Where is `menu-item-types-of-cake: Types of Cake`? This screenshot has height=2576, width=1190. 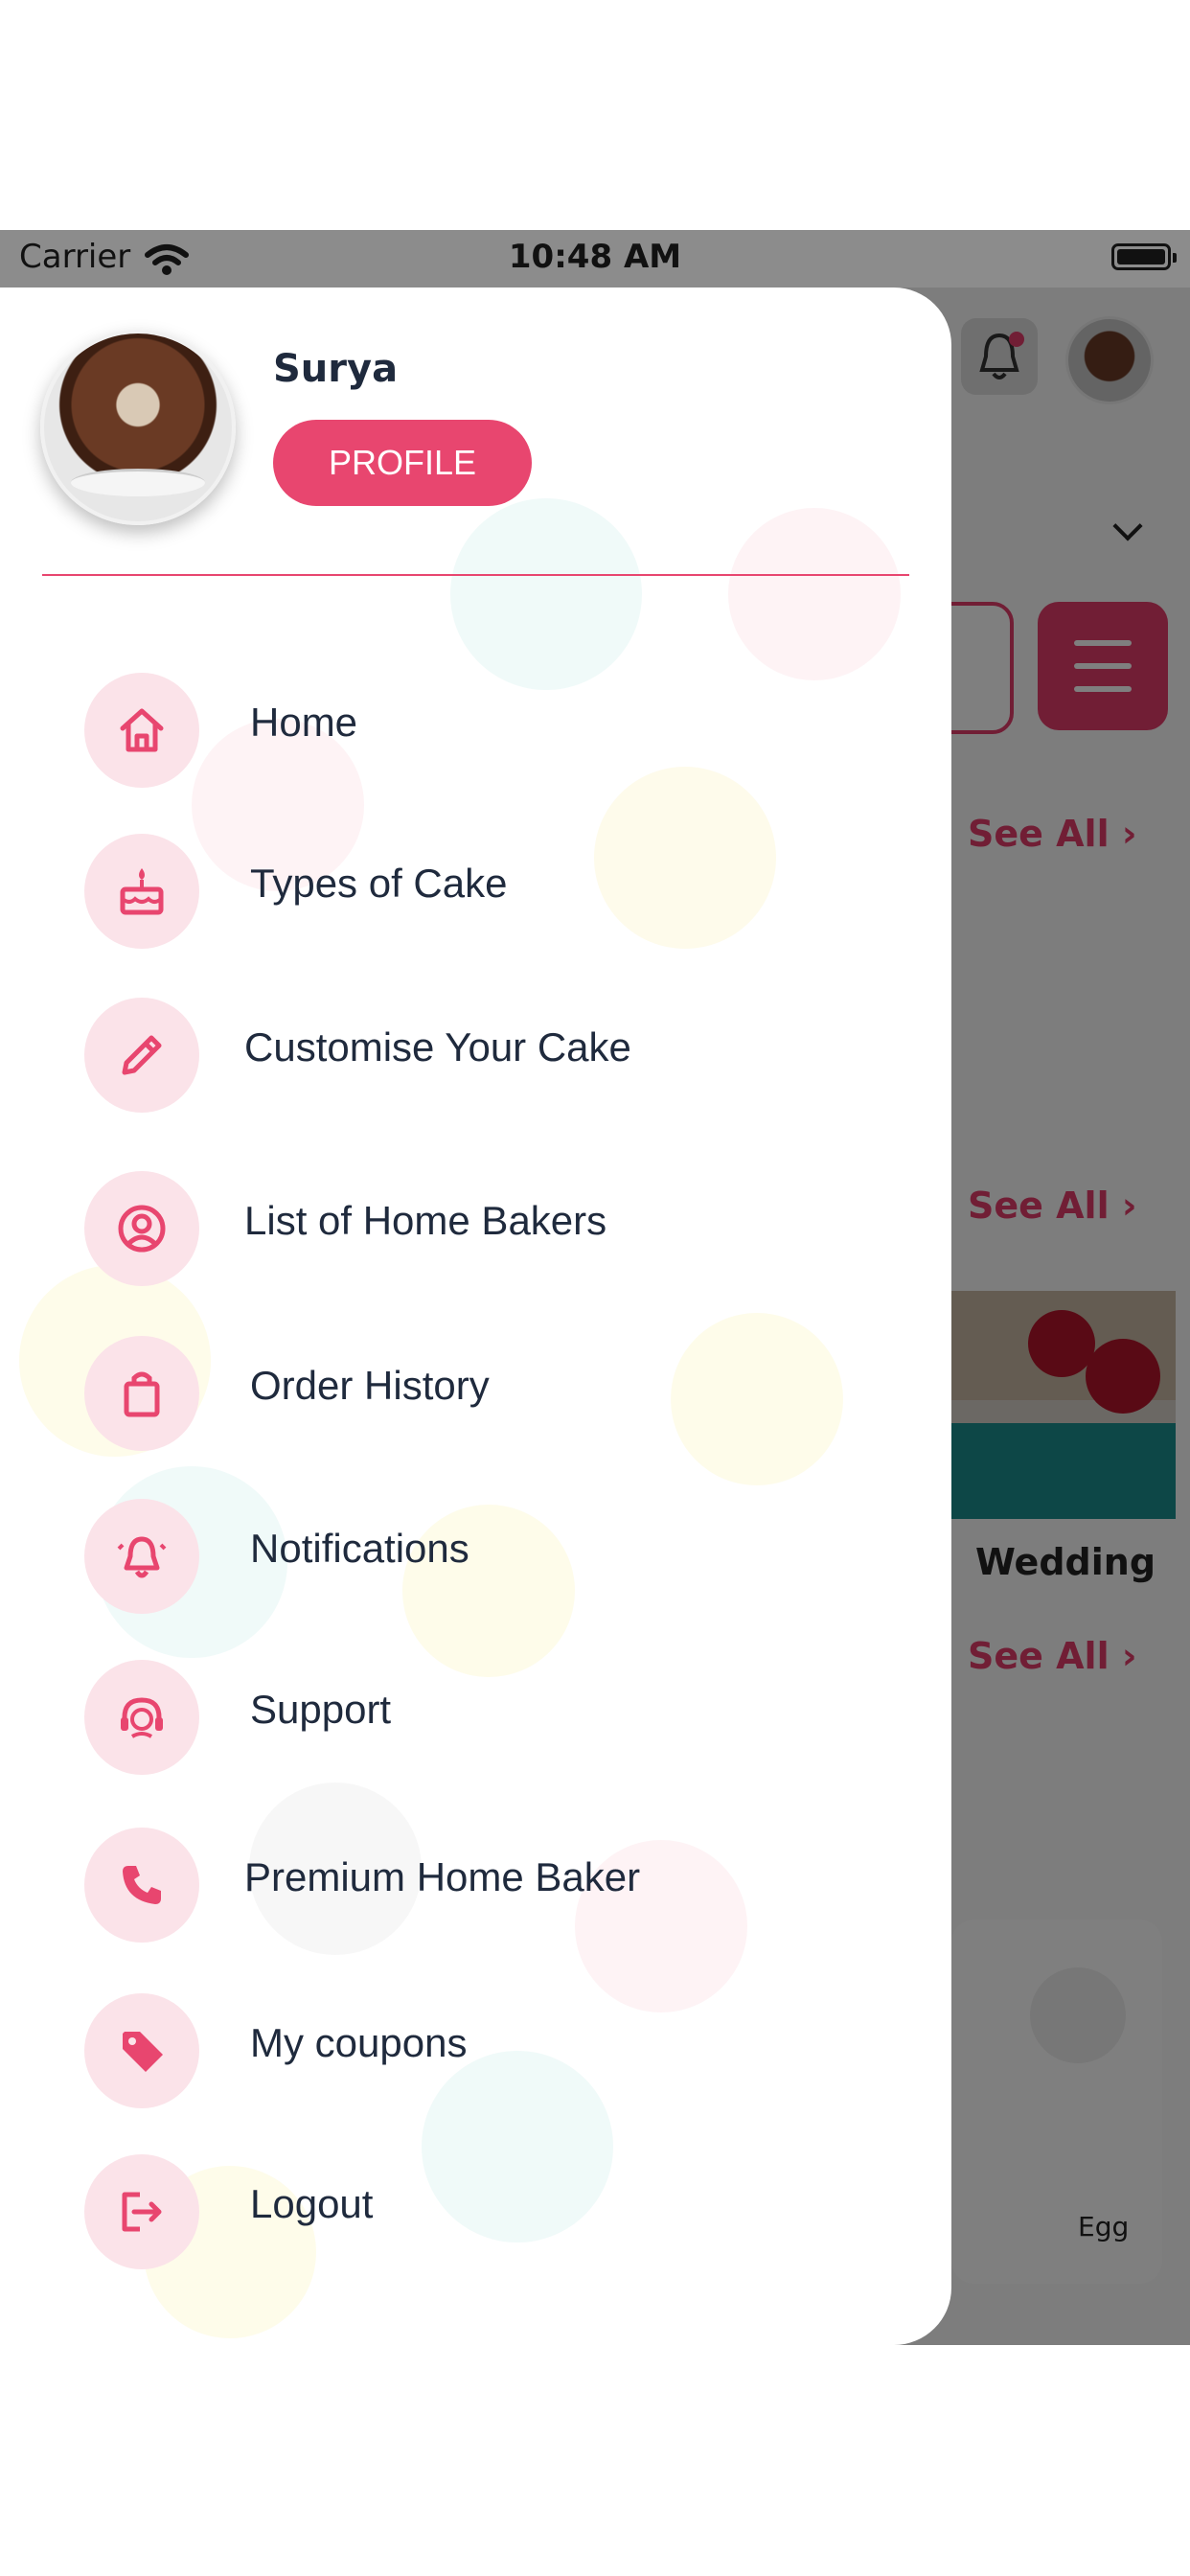 menu-item-types-of-cake: Types of Cake is located at coordinates (496, 891).